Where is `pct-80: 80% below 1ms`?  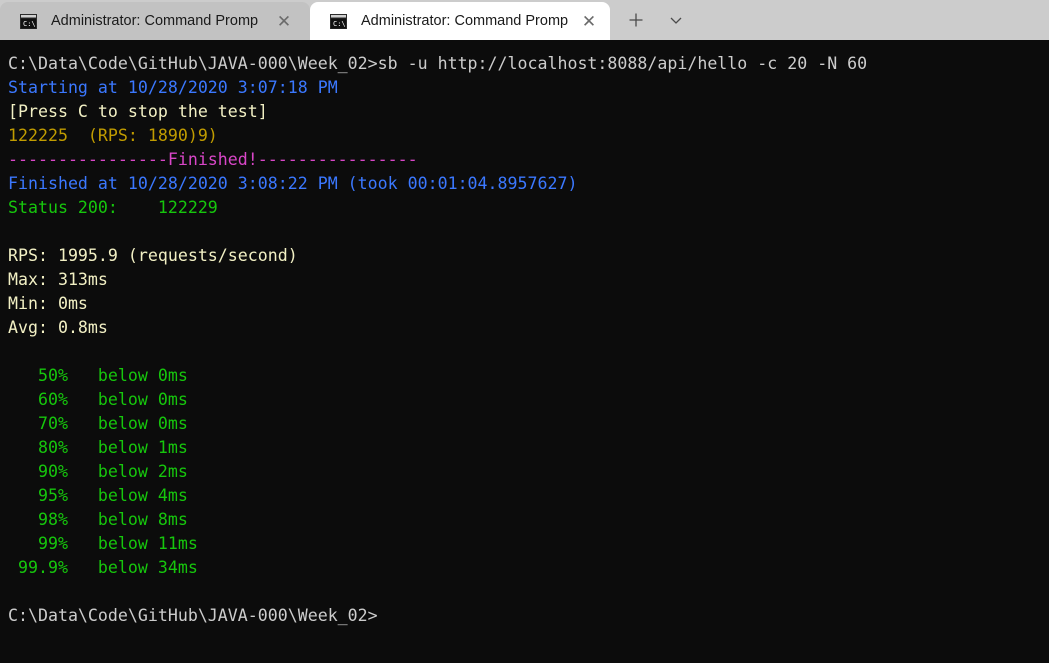
pct-80: 80% below 1ms is located at coordinates (98, 447).